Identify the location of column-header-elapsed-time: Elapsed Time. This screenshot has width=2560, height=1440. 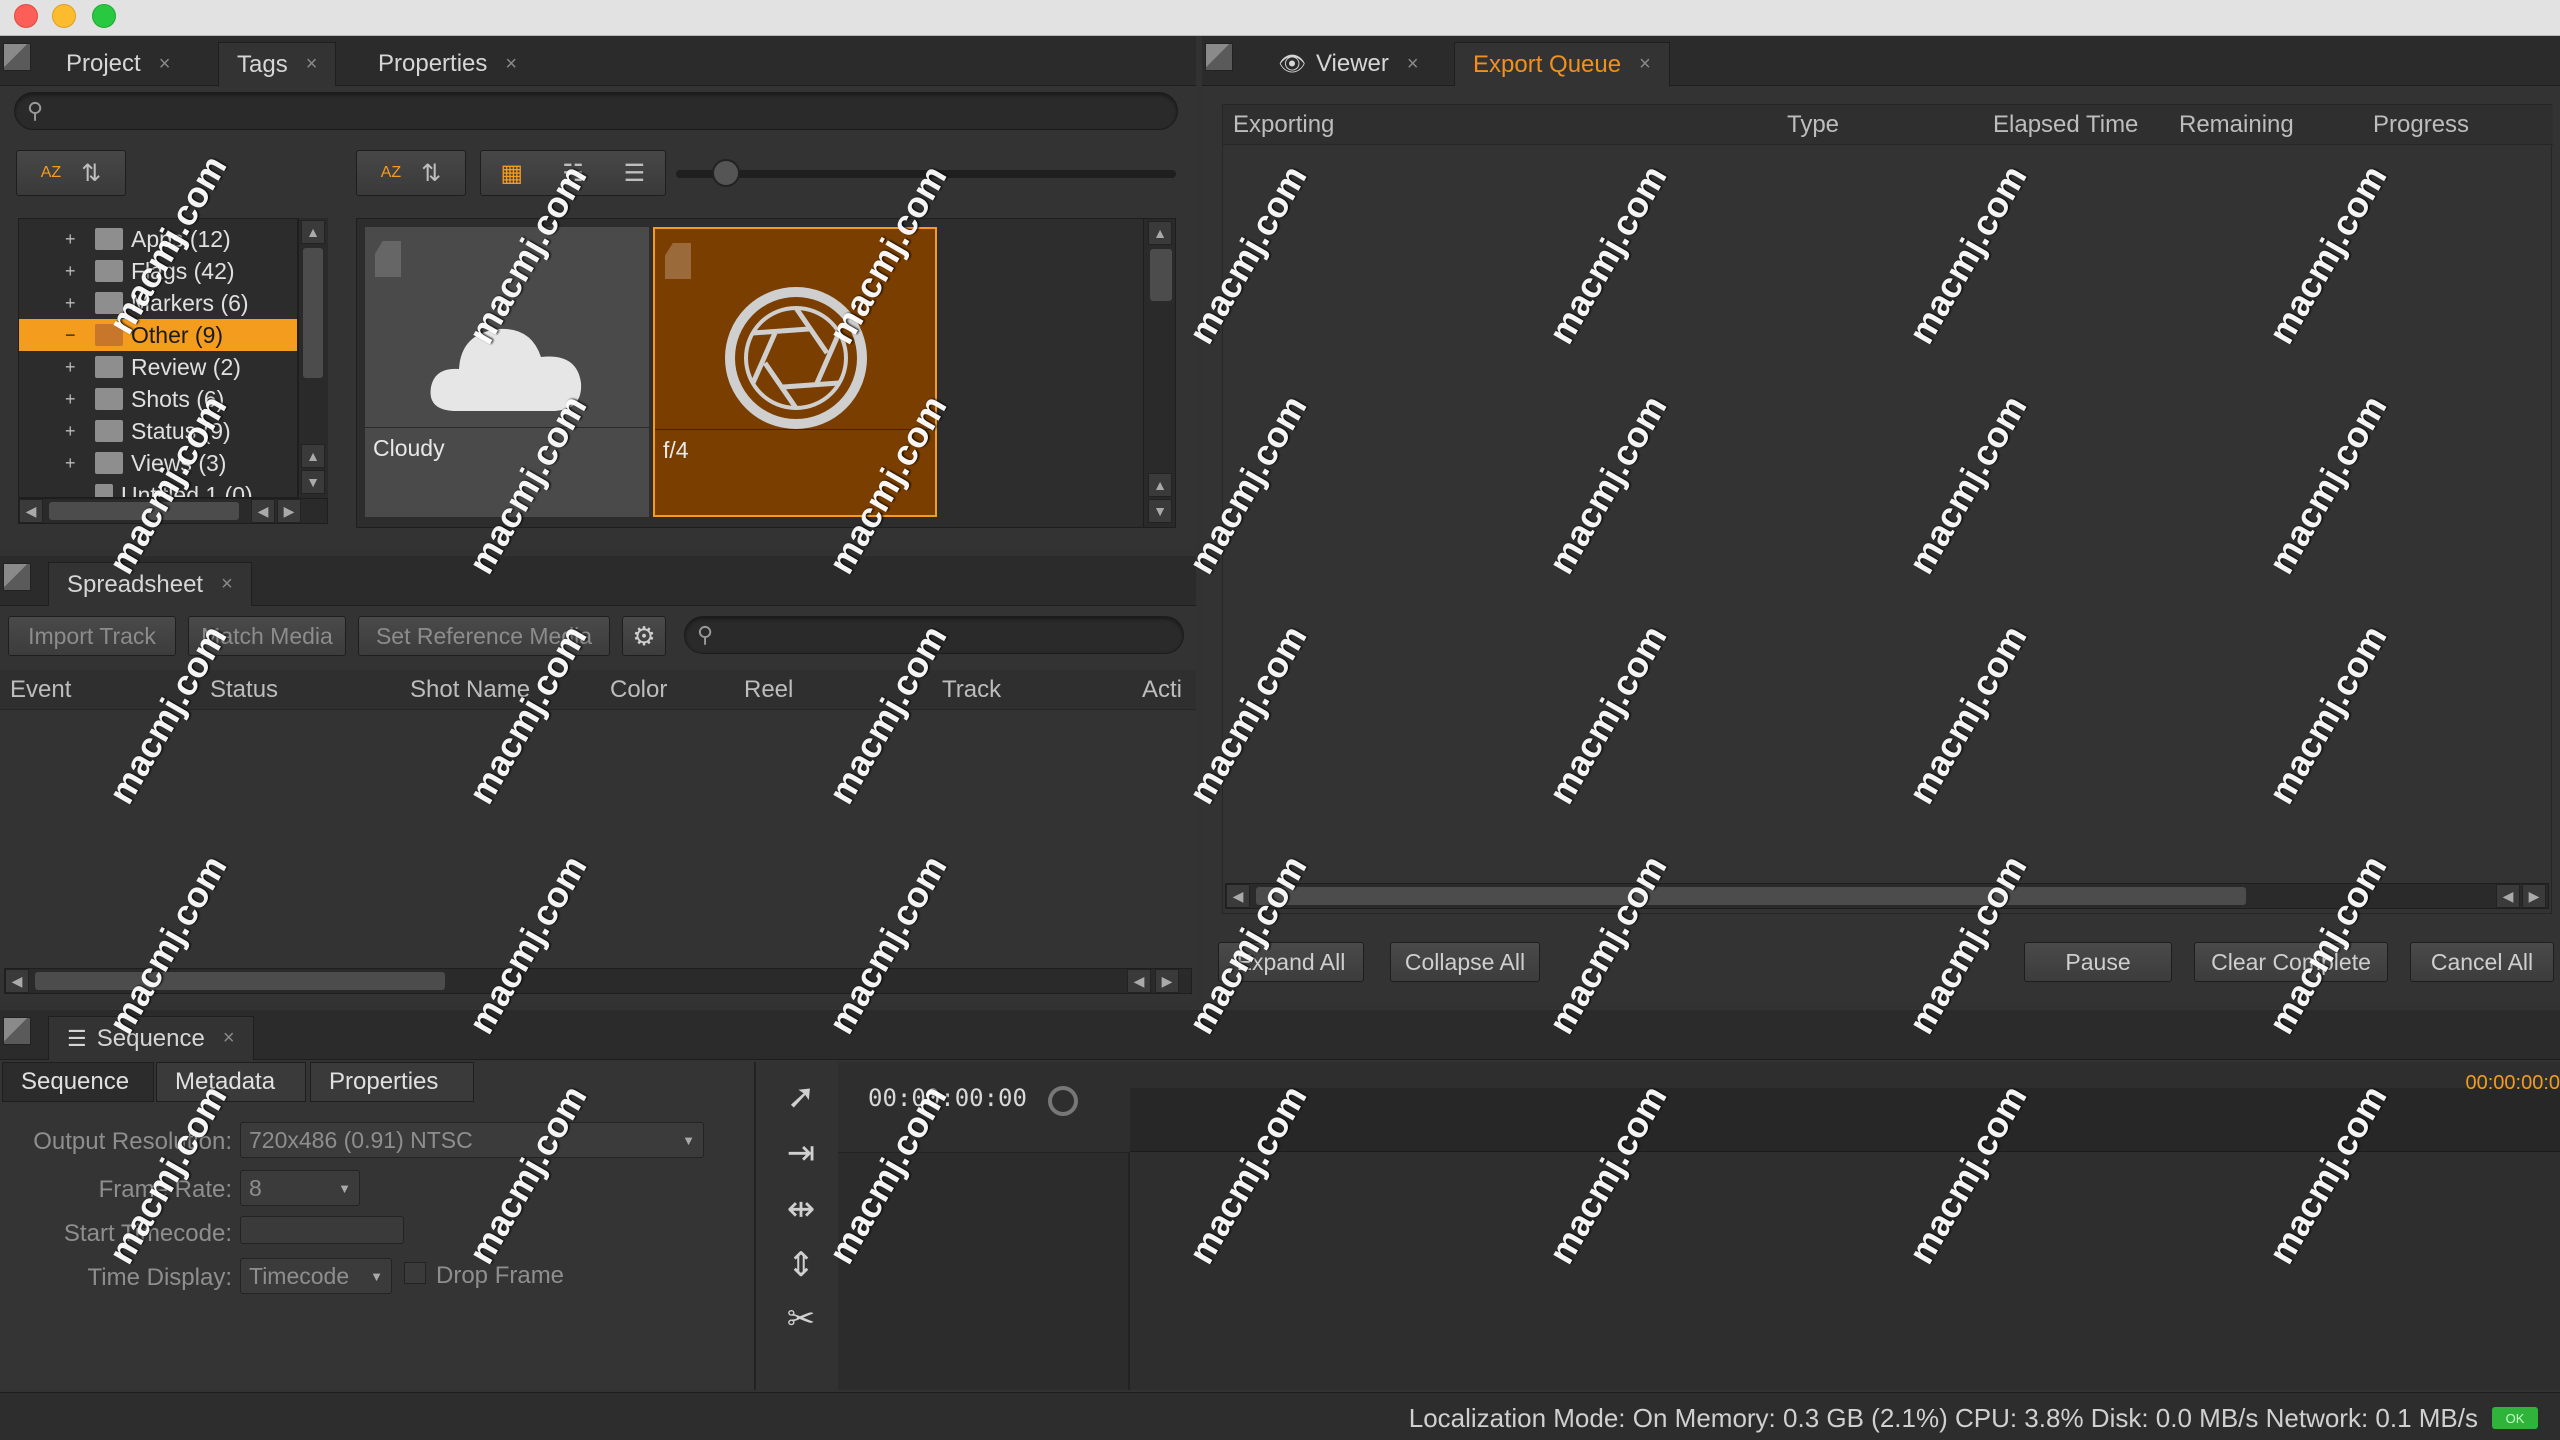
(2065, 125).